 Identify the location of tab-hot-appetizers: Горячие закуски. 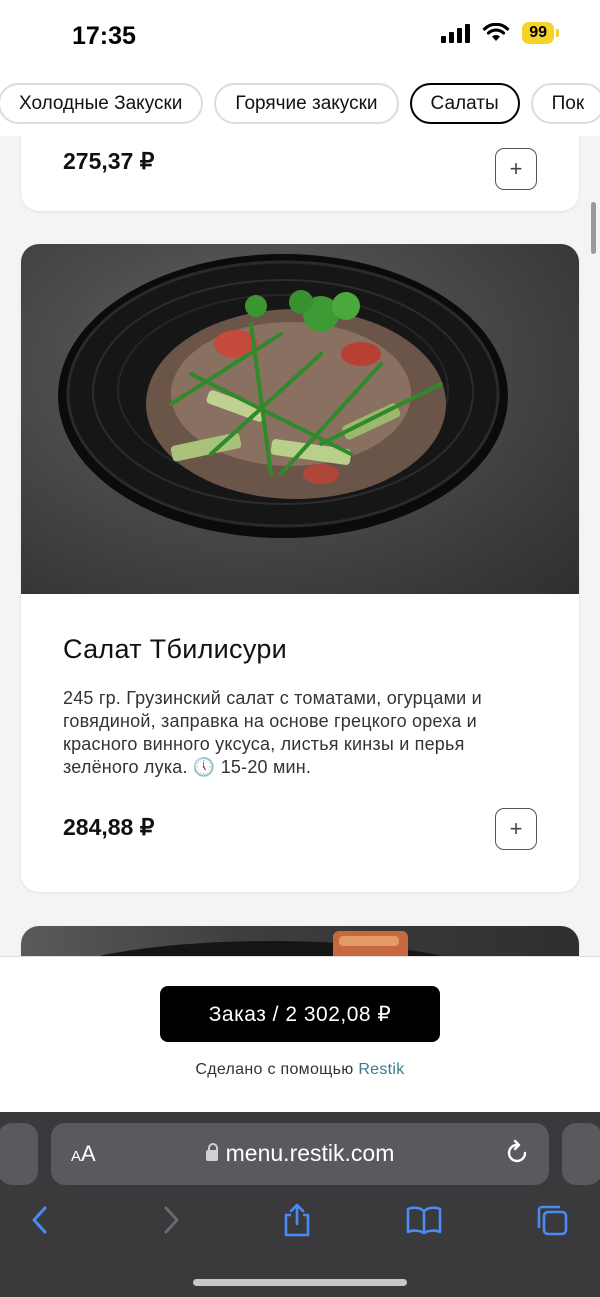
(306, 103).